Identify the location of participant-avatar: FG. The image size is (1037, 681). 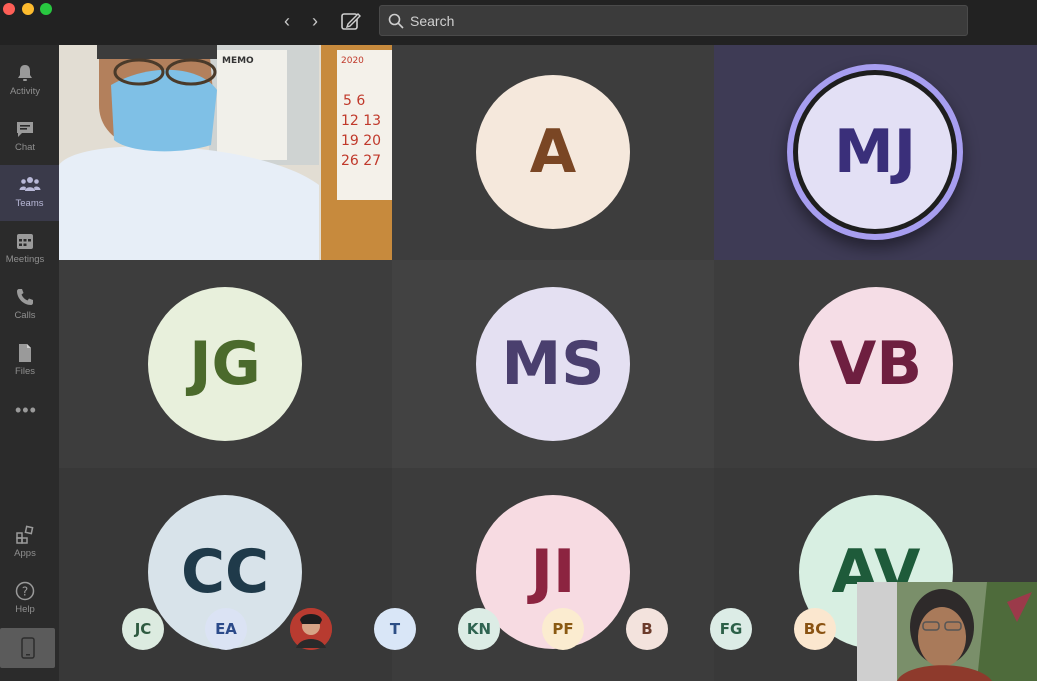
(731, 629).